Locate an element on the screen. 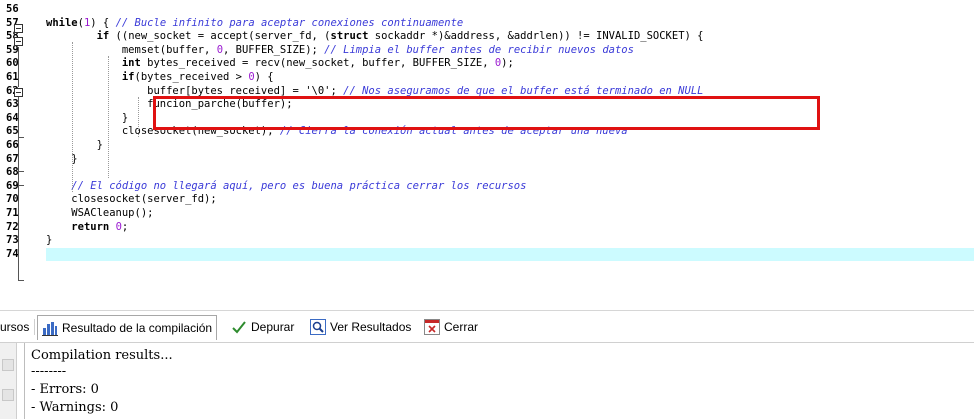 The width and height of the screenshot is (974, 419). checkmark-icon is located at coordinates (239, 327).